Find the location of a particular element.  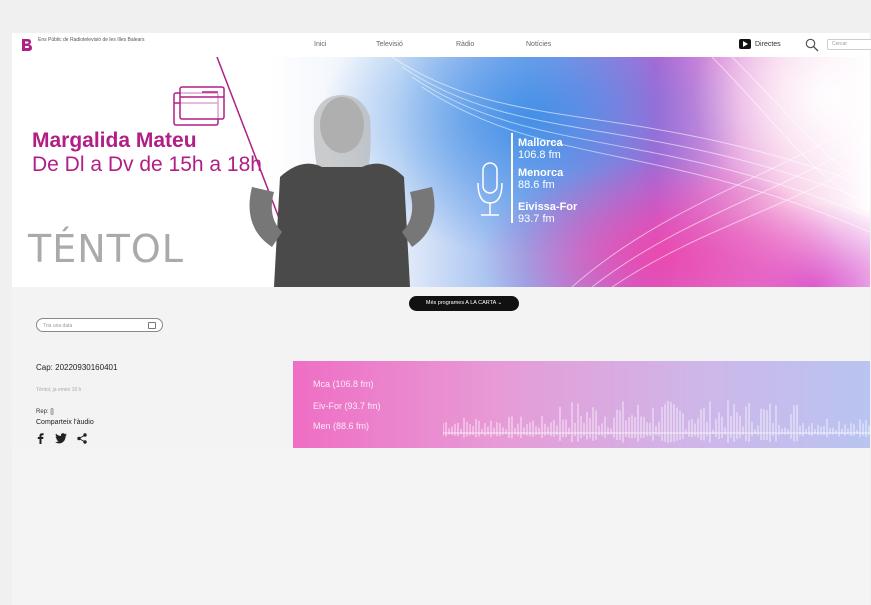

nav-televisio: Televisió is located at coordinates (389, 44).